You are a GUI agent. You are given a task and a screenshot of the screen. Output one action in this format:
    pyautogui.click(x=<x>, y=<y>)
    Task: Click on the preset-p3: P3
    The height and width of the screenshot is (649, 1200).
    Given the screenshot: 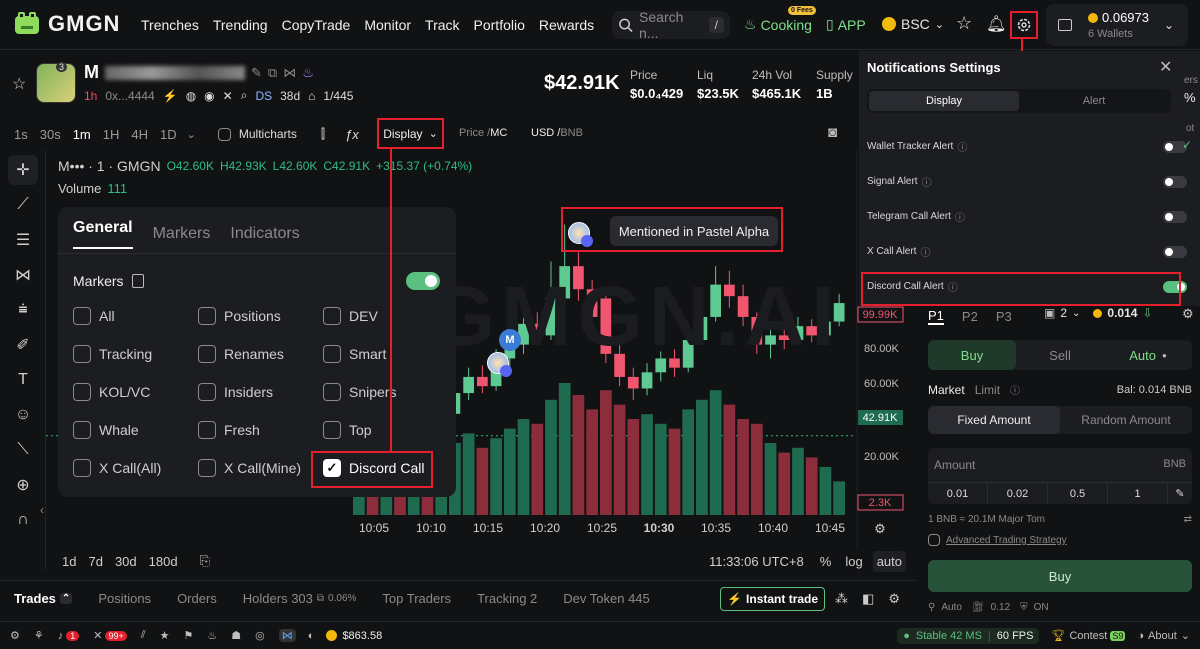 What is the action you would take?
    pyautogui.click(x=1004, y=316)
    